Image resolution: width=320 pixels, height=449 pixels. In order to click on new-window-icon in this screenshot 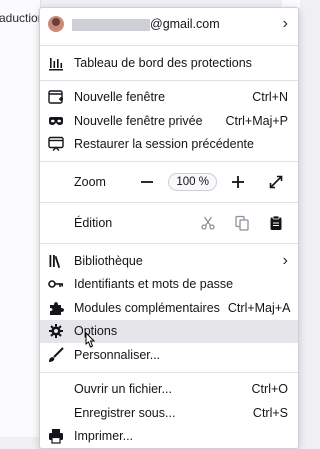, I will do `click(56, 97)`.